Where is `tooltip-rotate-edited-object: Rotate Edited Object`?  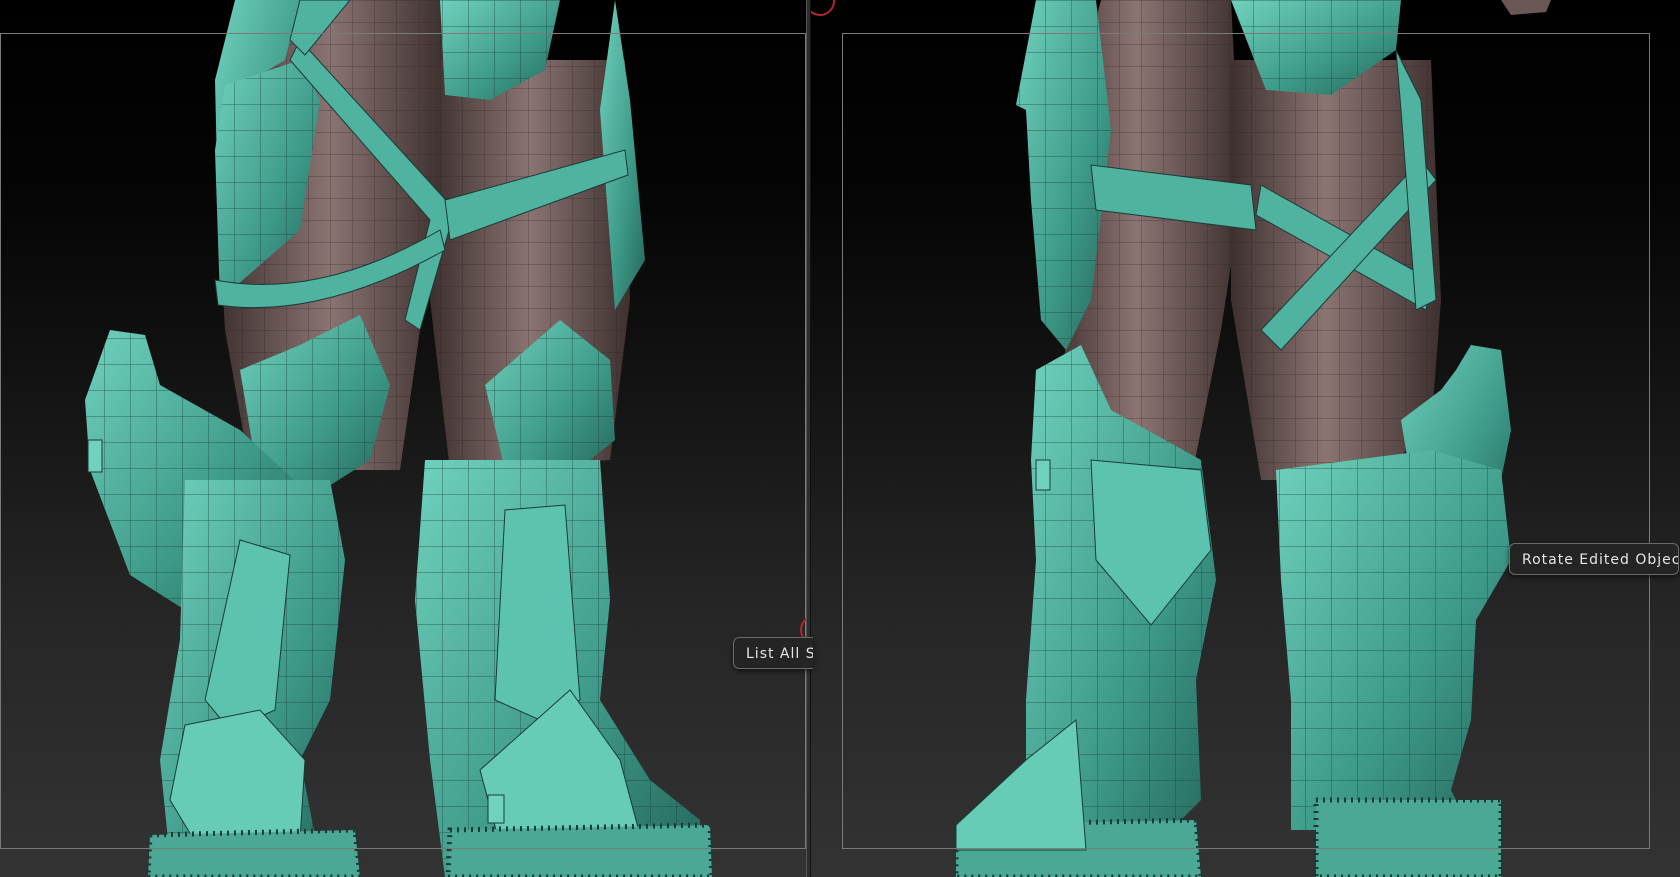 tooltip-rotate-edited-object: Rotate Edited Object is located at coordinates (1594, 559).